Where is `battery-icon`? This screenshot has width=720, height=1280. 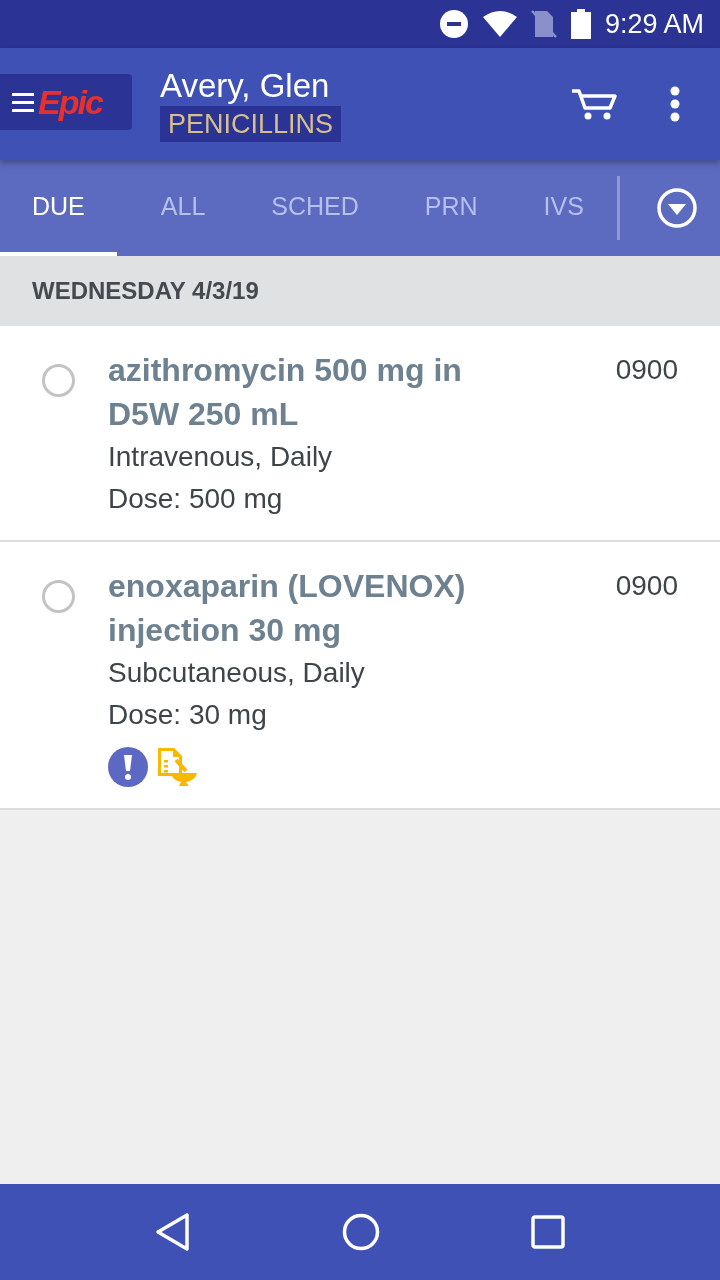 battery-icon is located at coordinates (580, 24).